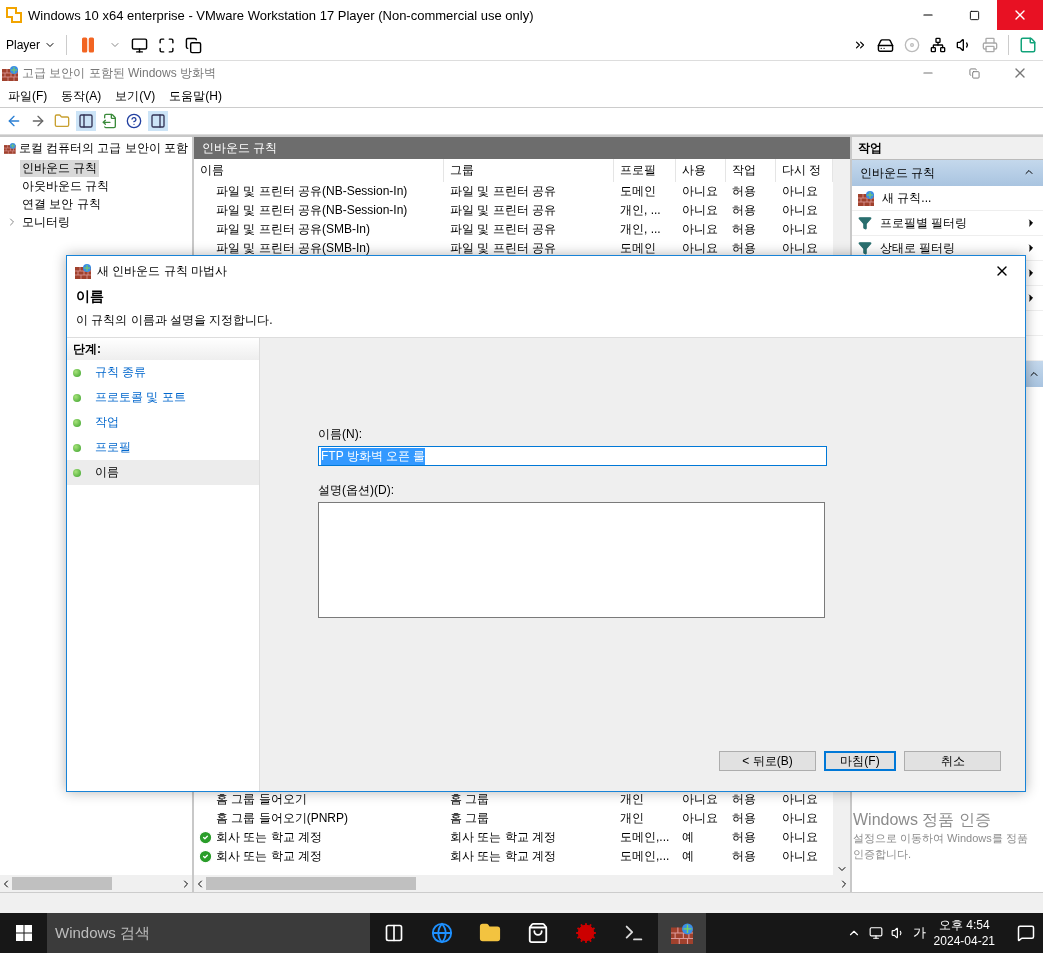 The image size is (1043, 953). What do you see at coordinates (964, 925) in the screenshot?
I see `clock-time: 오후 4:54` at bounding box center [964, 925].